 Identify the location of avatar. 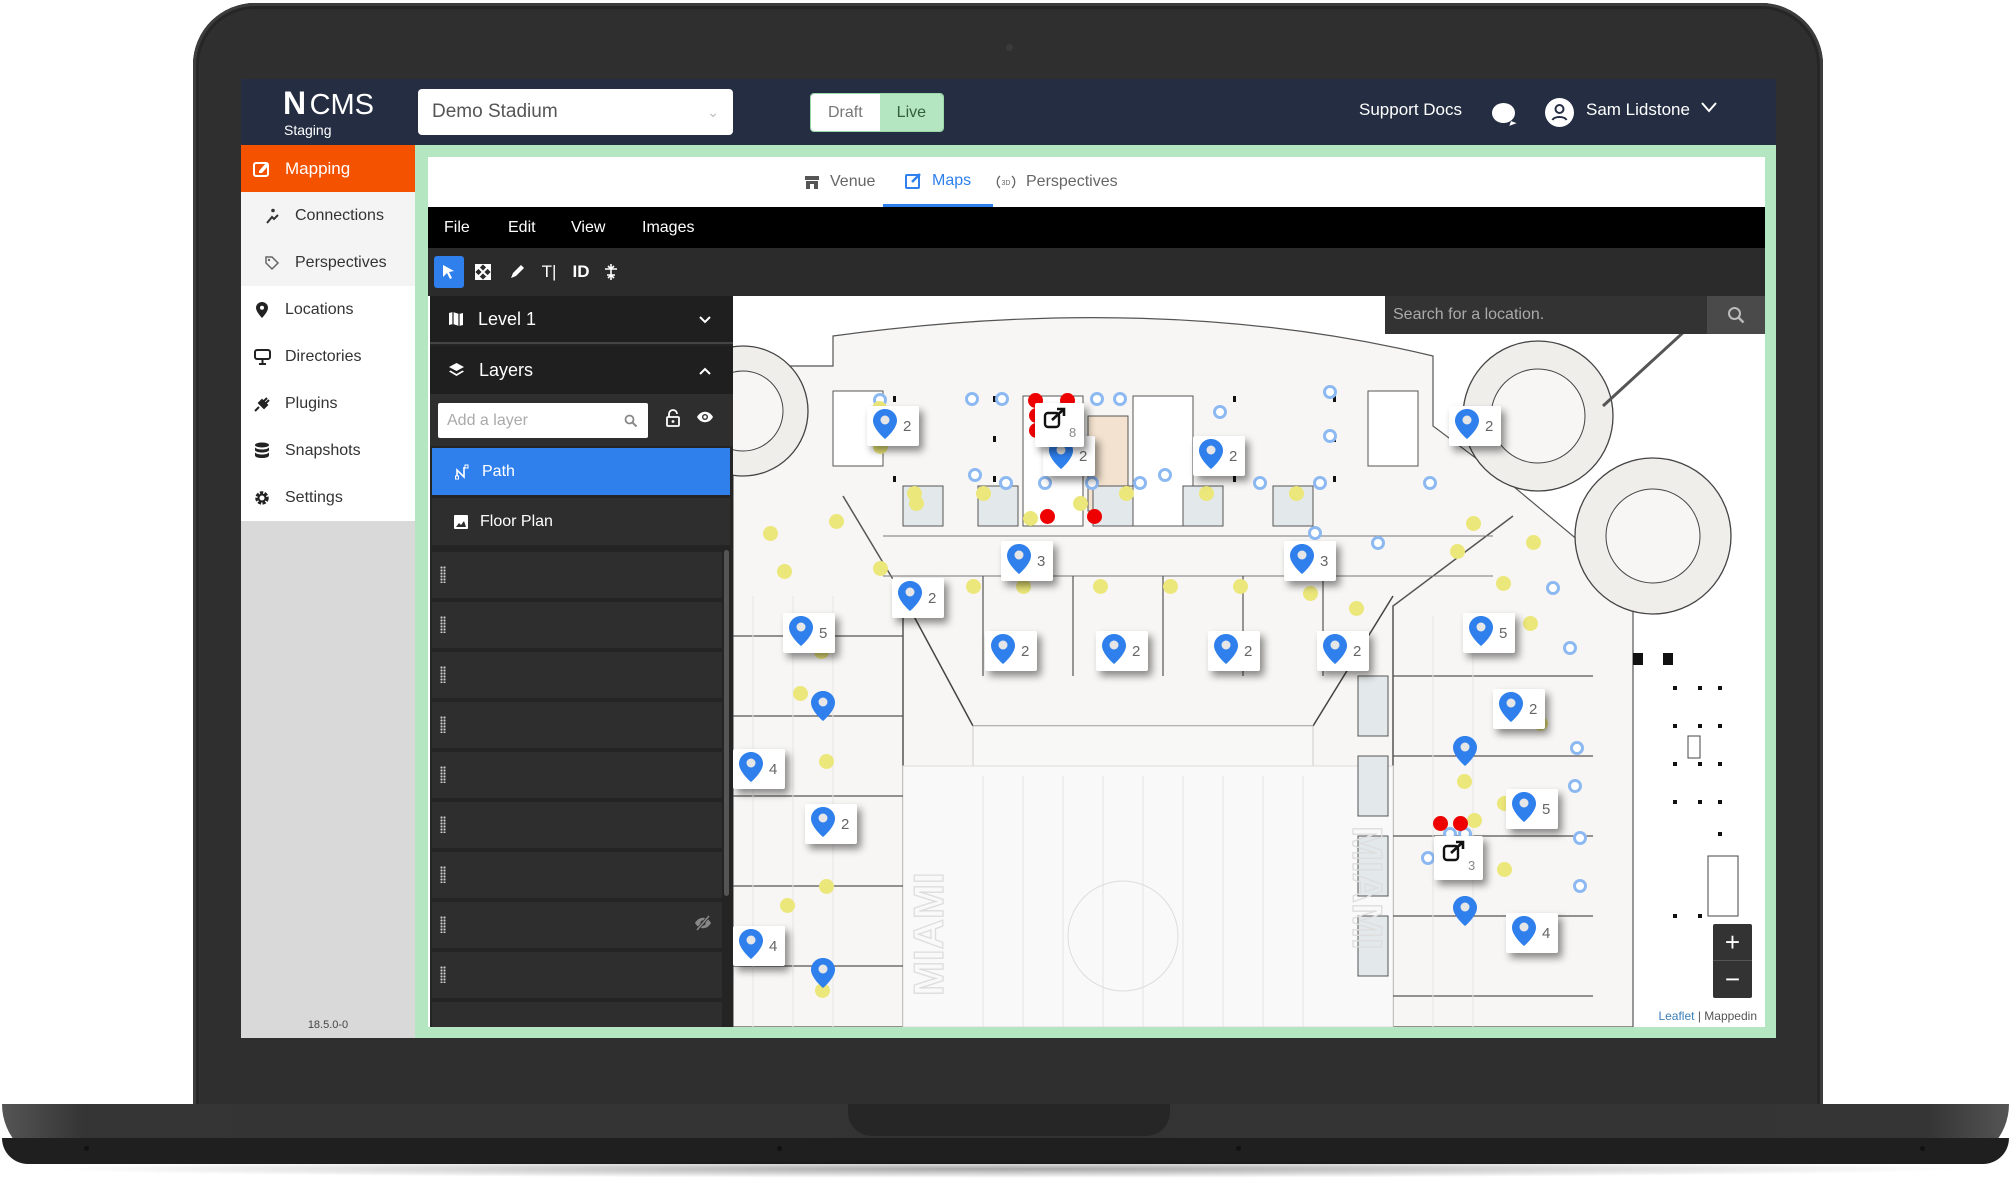
(1559, 112).